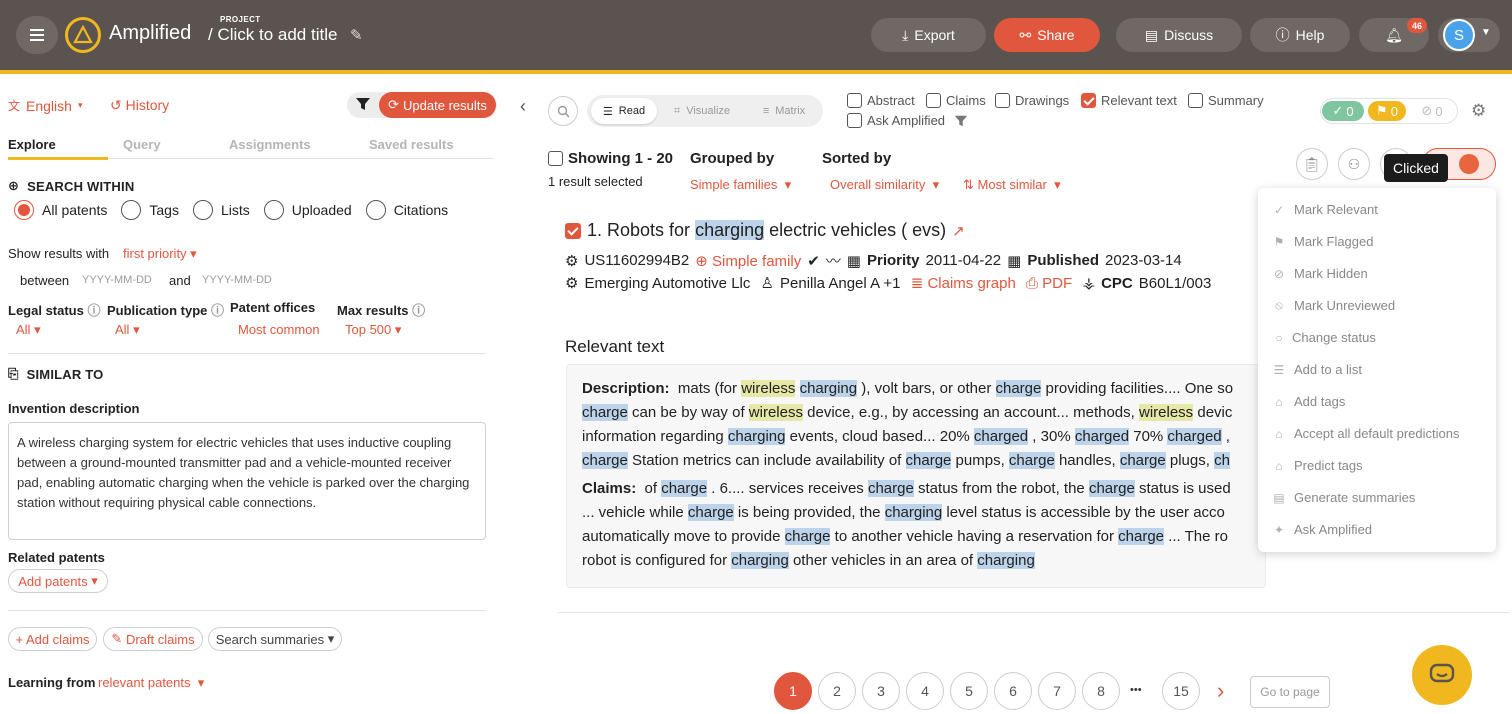 The height and width of the screenshot is (714, 1512). I want to click on export-button: ⤓ Export, so click(928, 35).